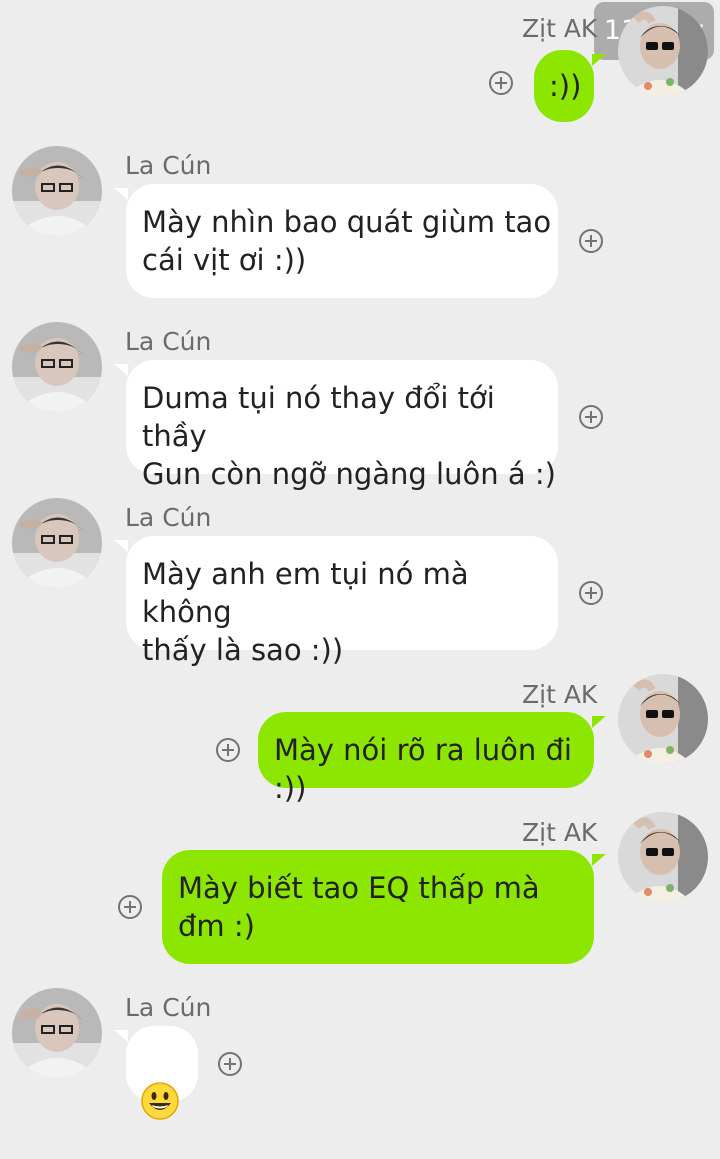 This screenshot has height=1159, width=720. Describe the element at coordinates (564, 86) in the screenshot. I see `message-bubble: :))` at that location.